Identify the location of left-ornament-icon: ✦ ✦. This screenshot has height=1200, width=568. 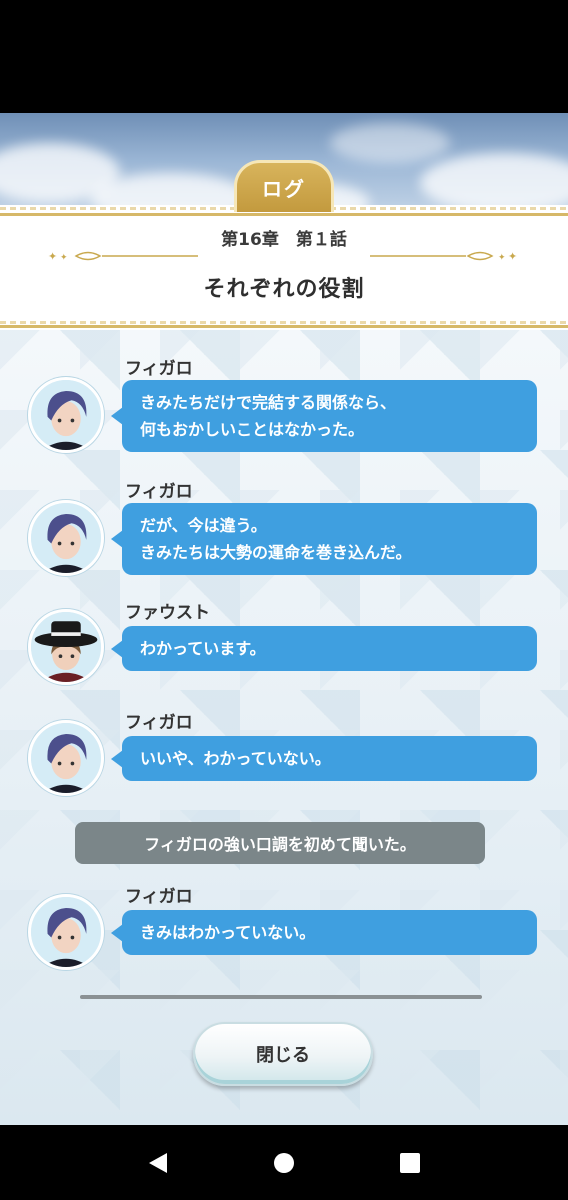
(123, 256).